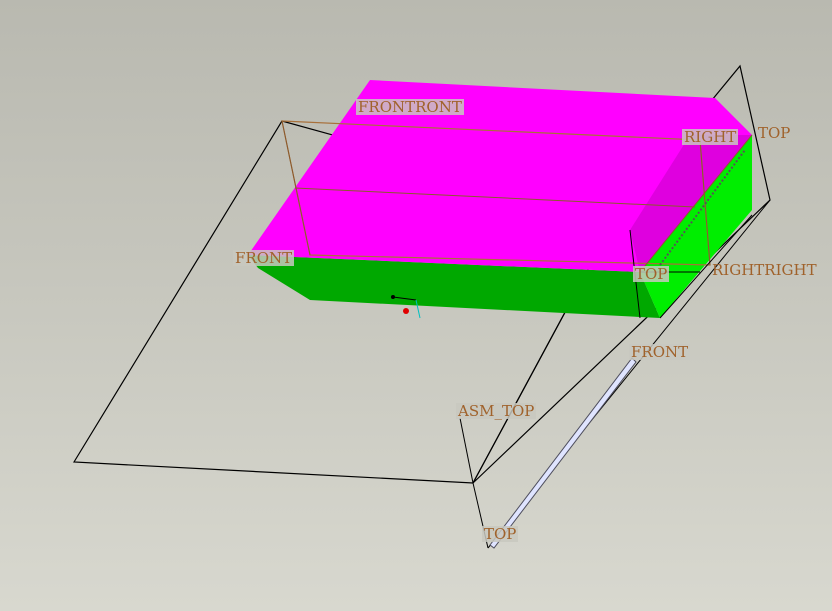  I want to click on datum-label-front-right: FRONT, so click(660, 352).